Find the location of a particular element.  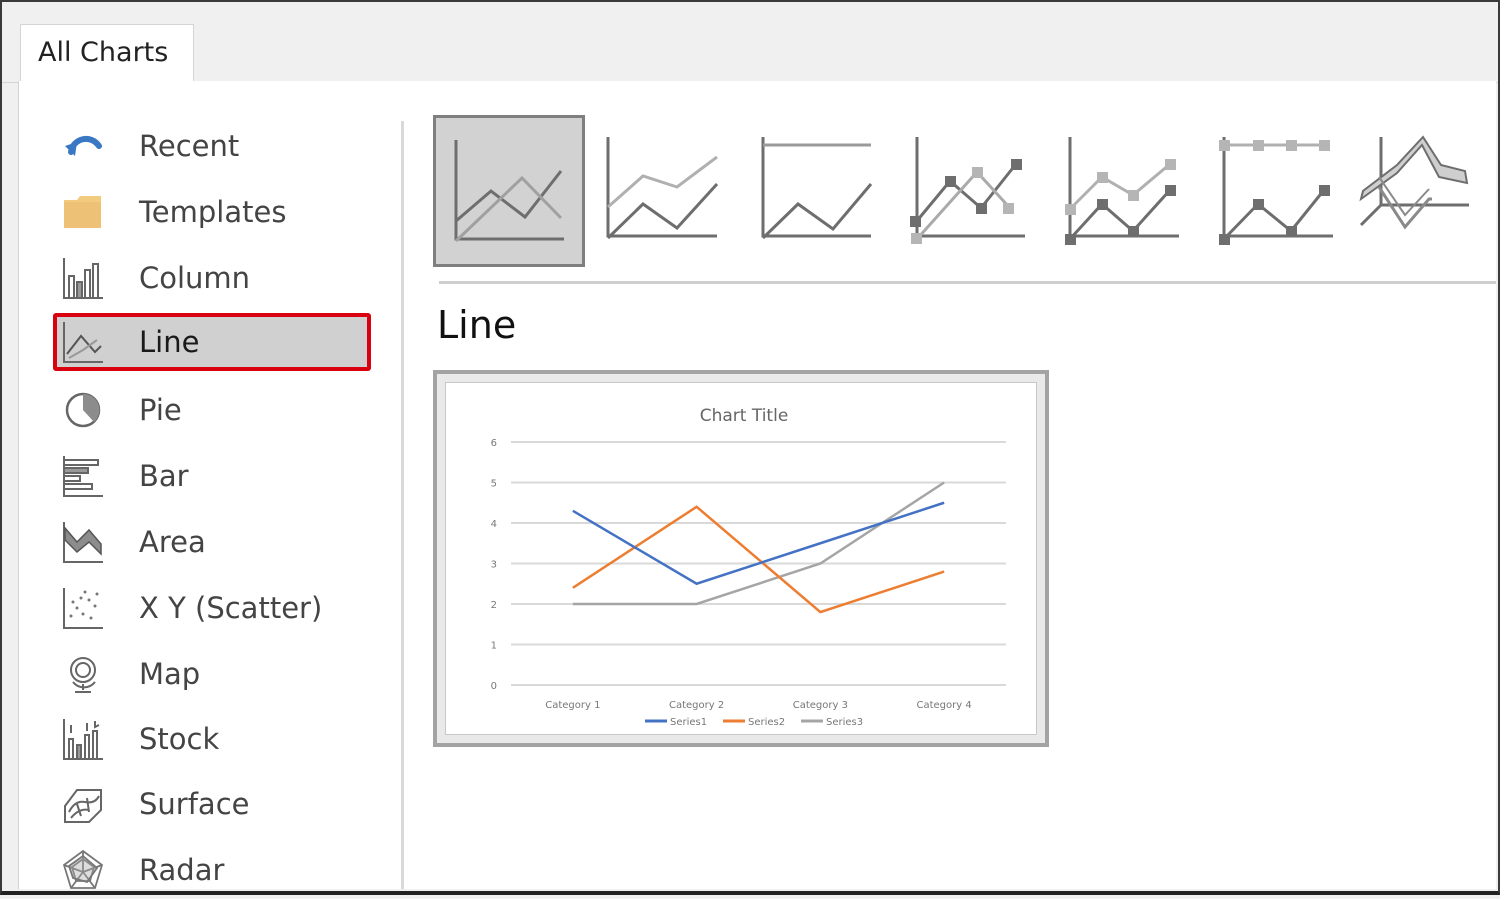

sidebar-item-label: Area is located at coordinates (172, 542).